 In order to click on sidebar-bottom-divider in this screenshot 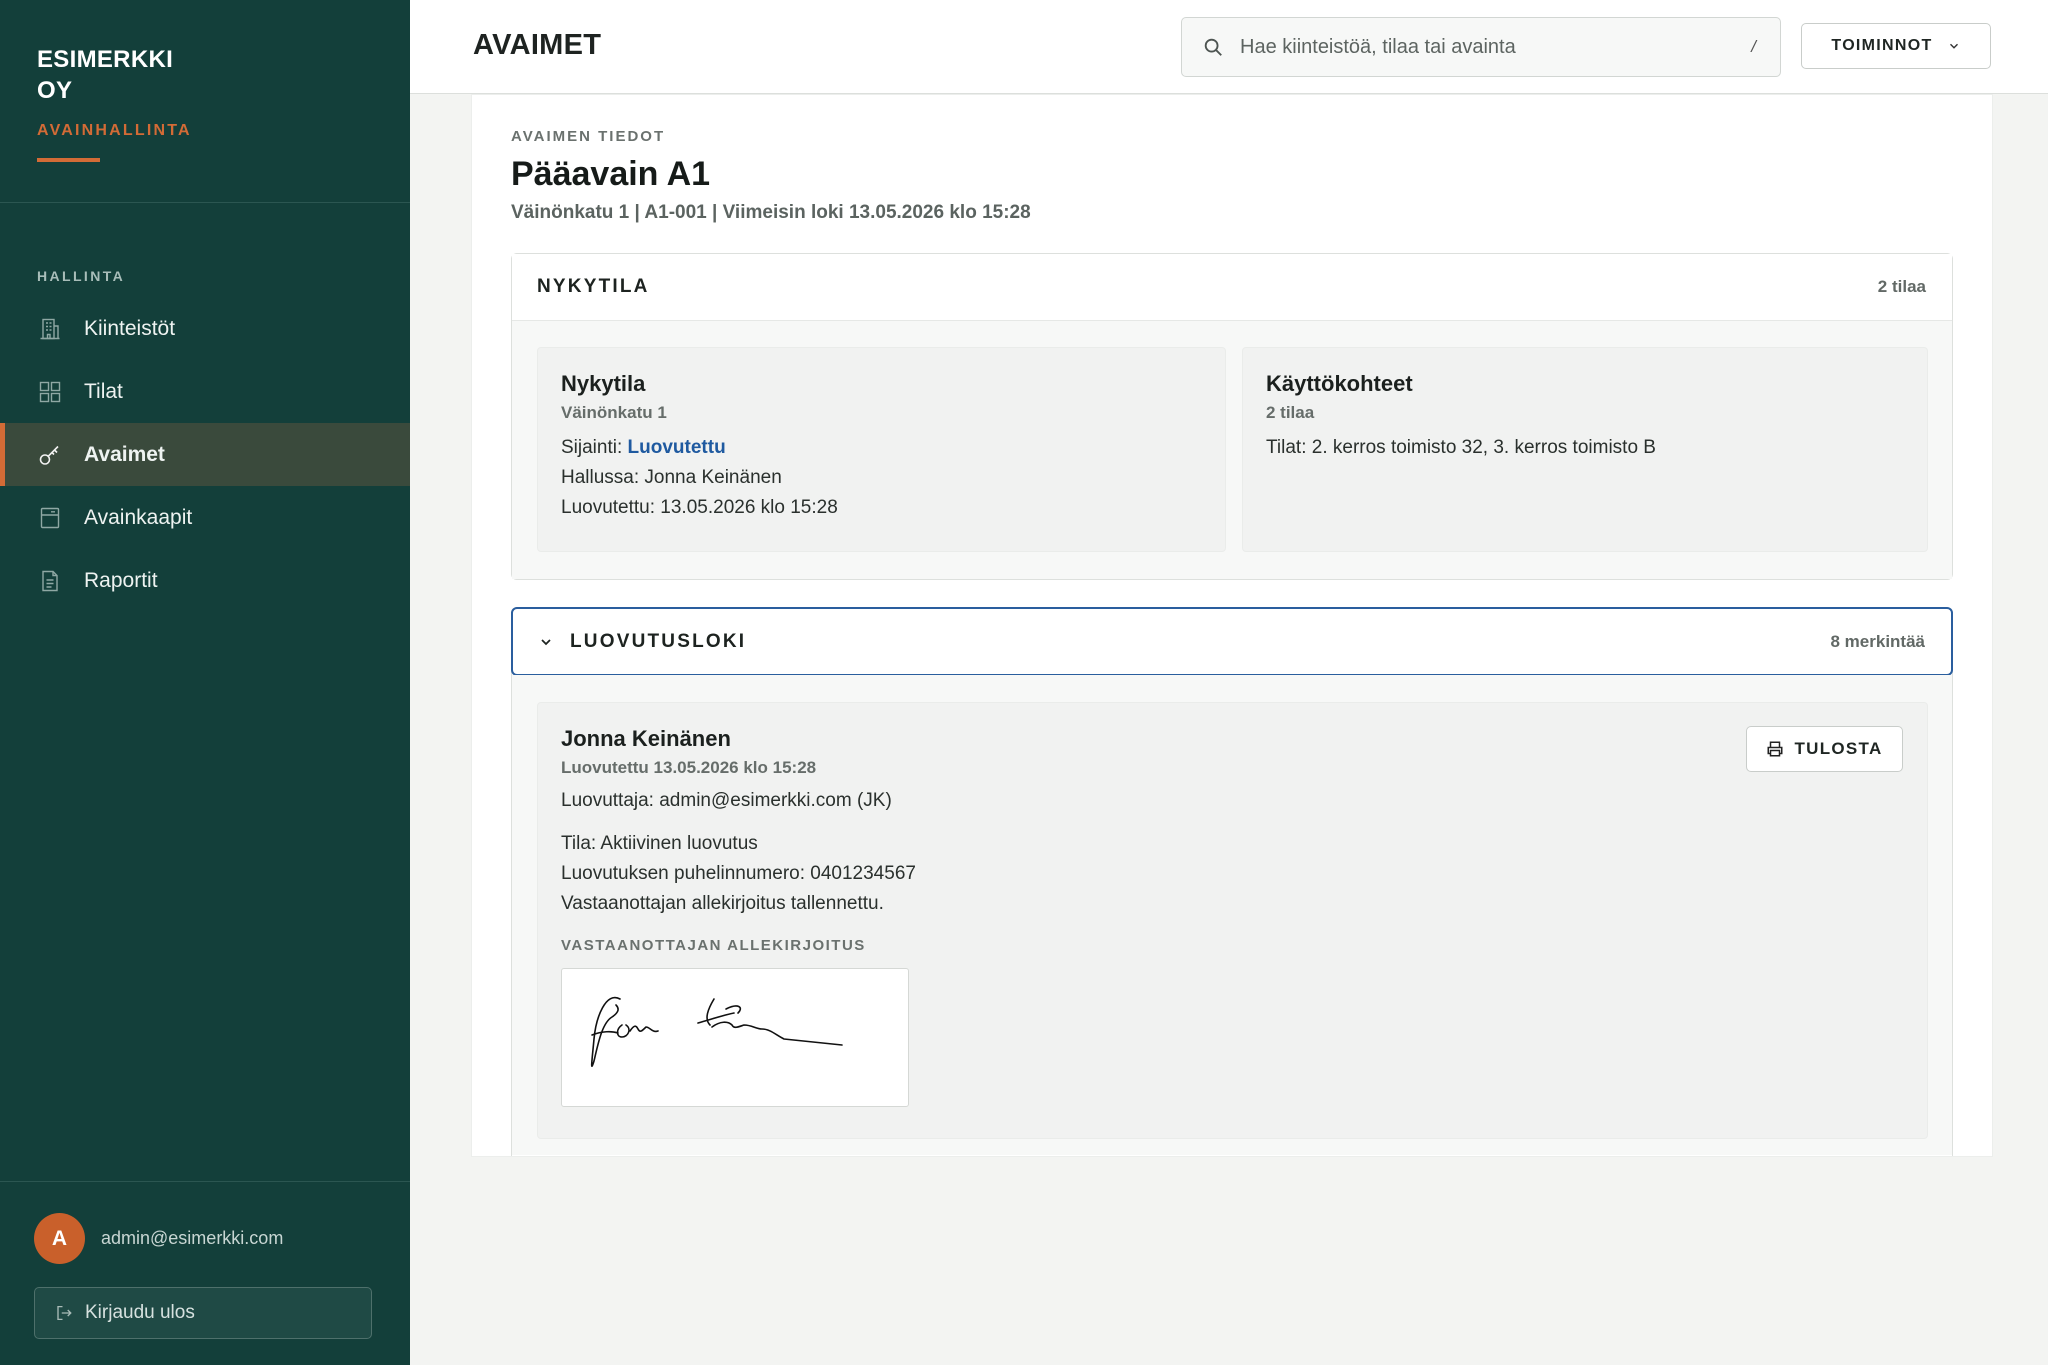, I will do `click(205, 1181)`.